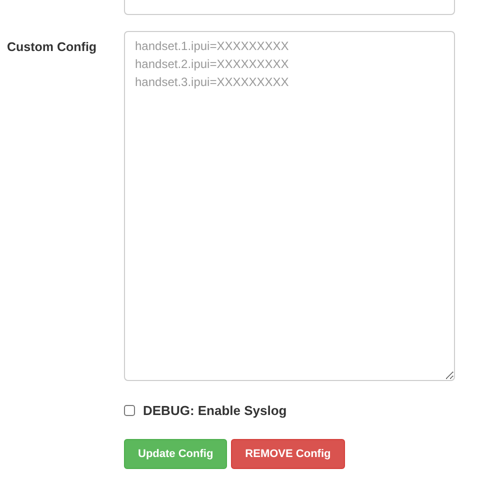 The image size is (480, 488). Describe the element at coordinates (52, 47) in the screenshot. I see `field-label: Custom Config` at that location.